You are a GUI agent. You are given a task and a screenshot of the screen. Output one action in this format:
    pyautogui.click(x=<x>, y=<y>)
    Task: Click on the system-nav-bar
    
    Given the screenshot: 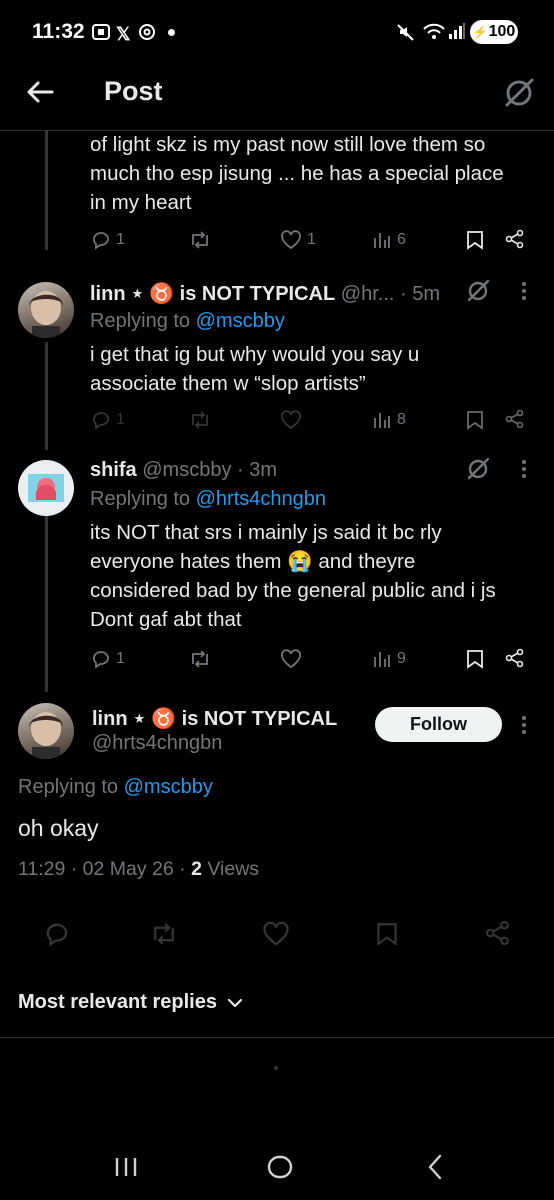 What is the action you would take?
    pyautogui.click(x=277, y=1160)
    